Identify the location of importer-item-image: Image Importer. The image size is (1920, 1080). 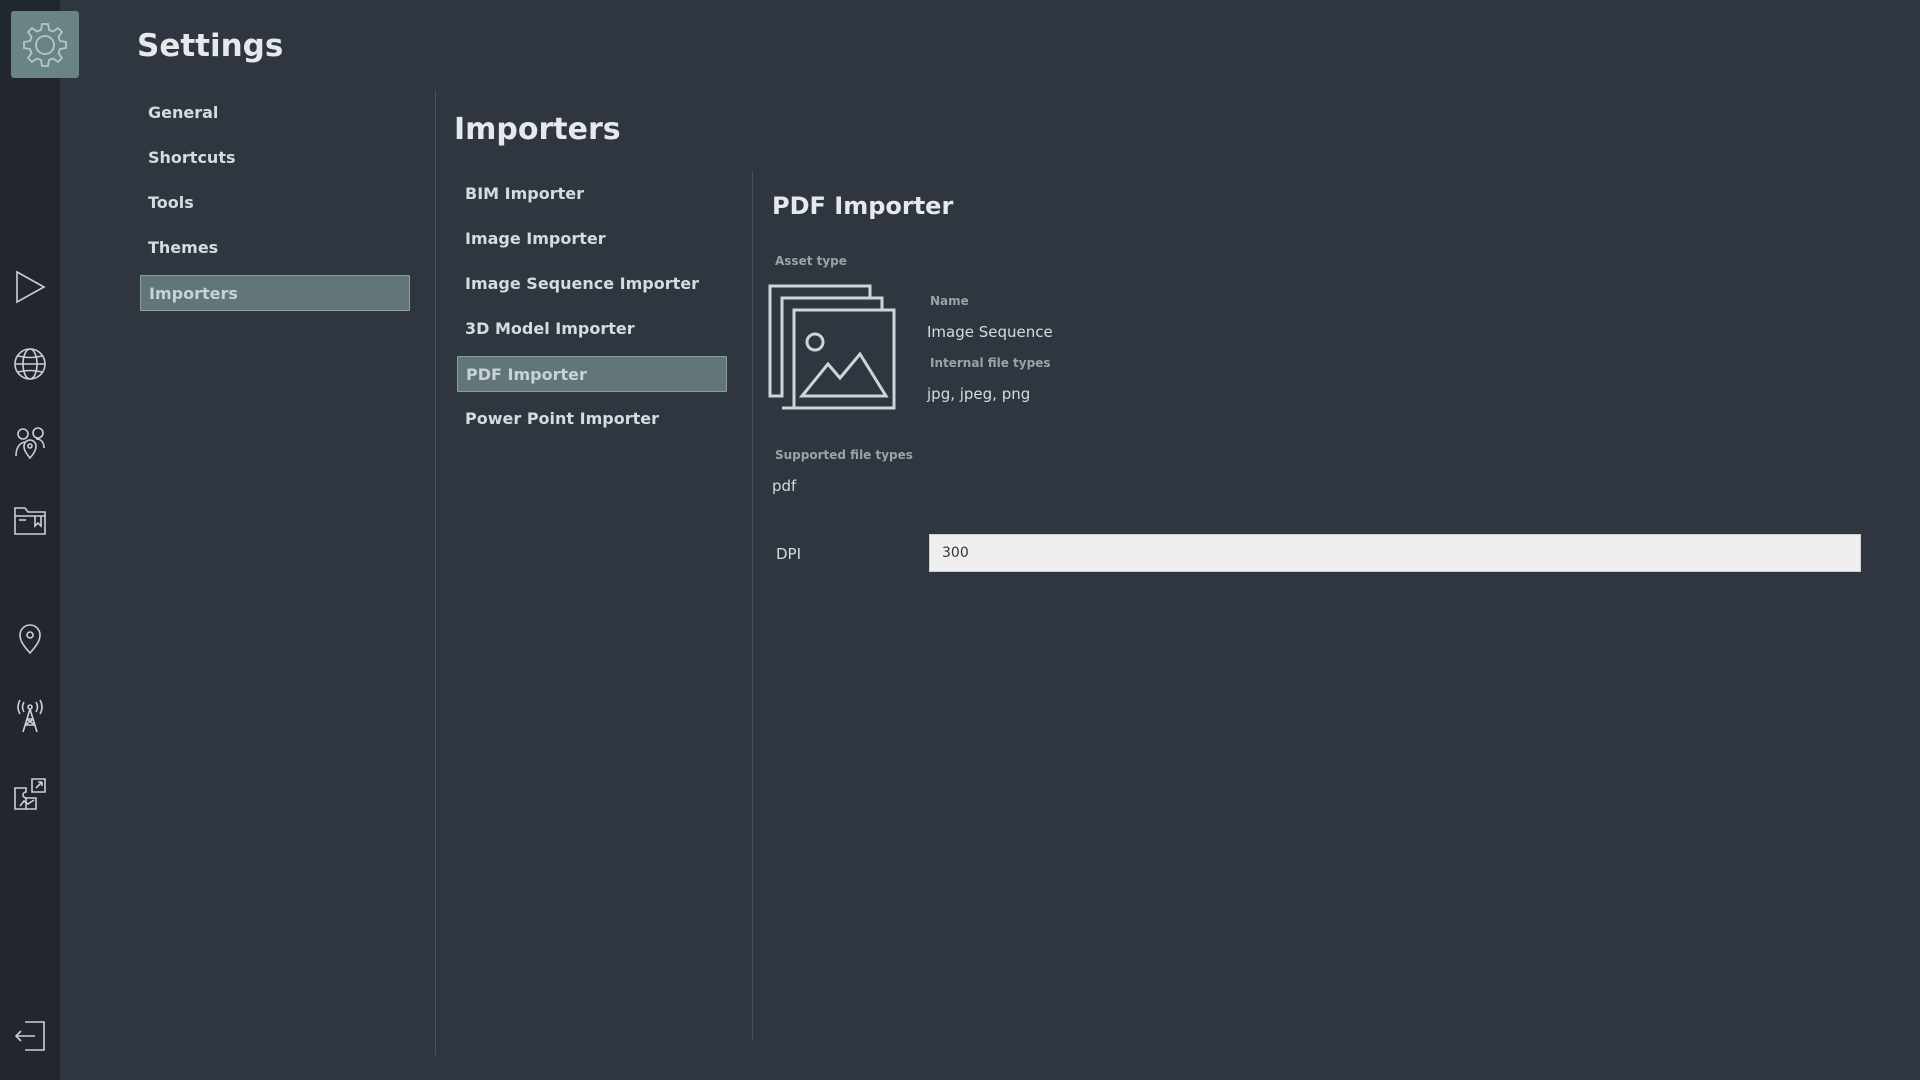
(592, 239).